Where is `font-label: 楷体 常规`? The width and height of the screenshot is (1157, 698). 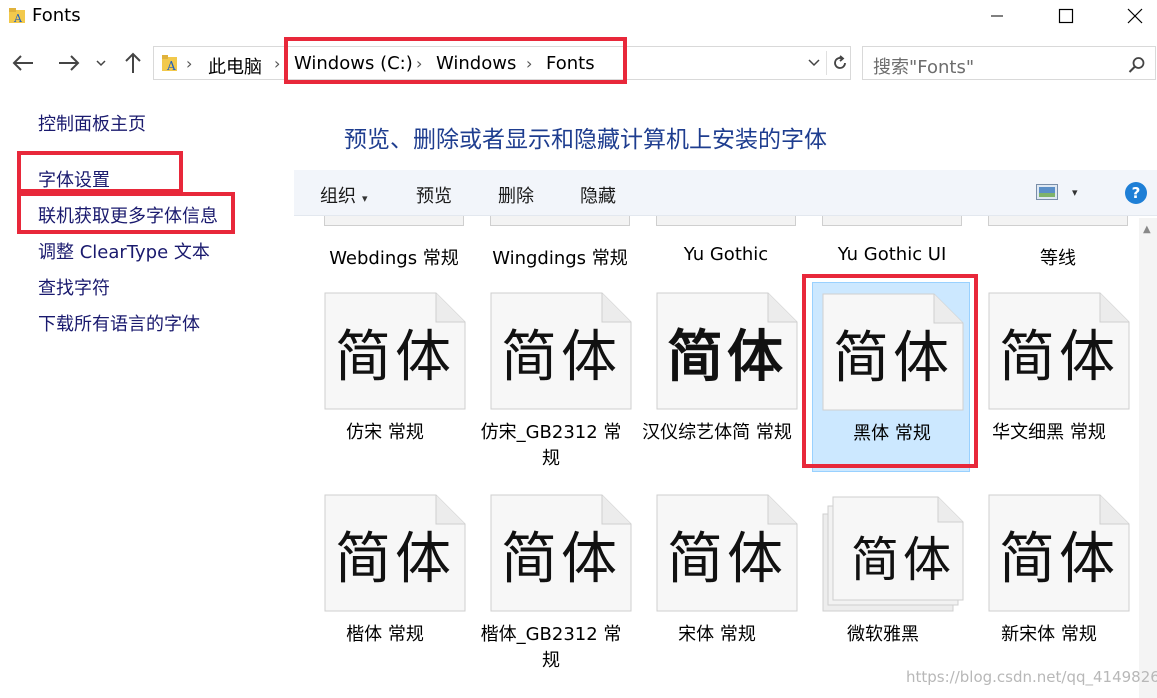
font-label: 楷体 常规 is located at coordinates (385, 634).